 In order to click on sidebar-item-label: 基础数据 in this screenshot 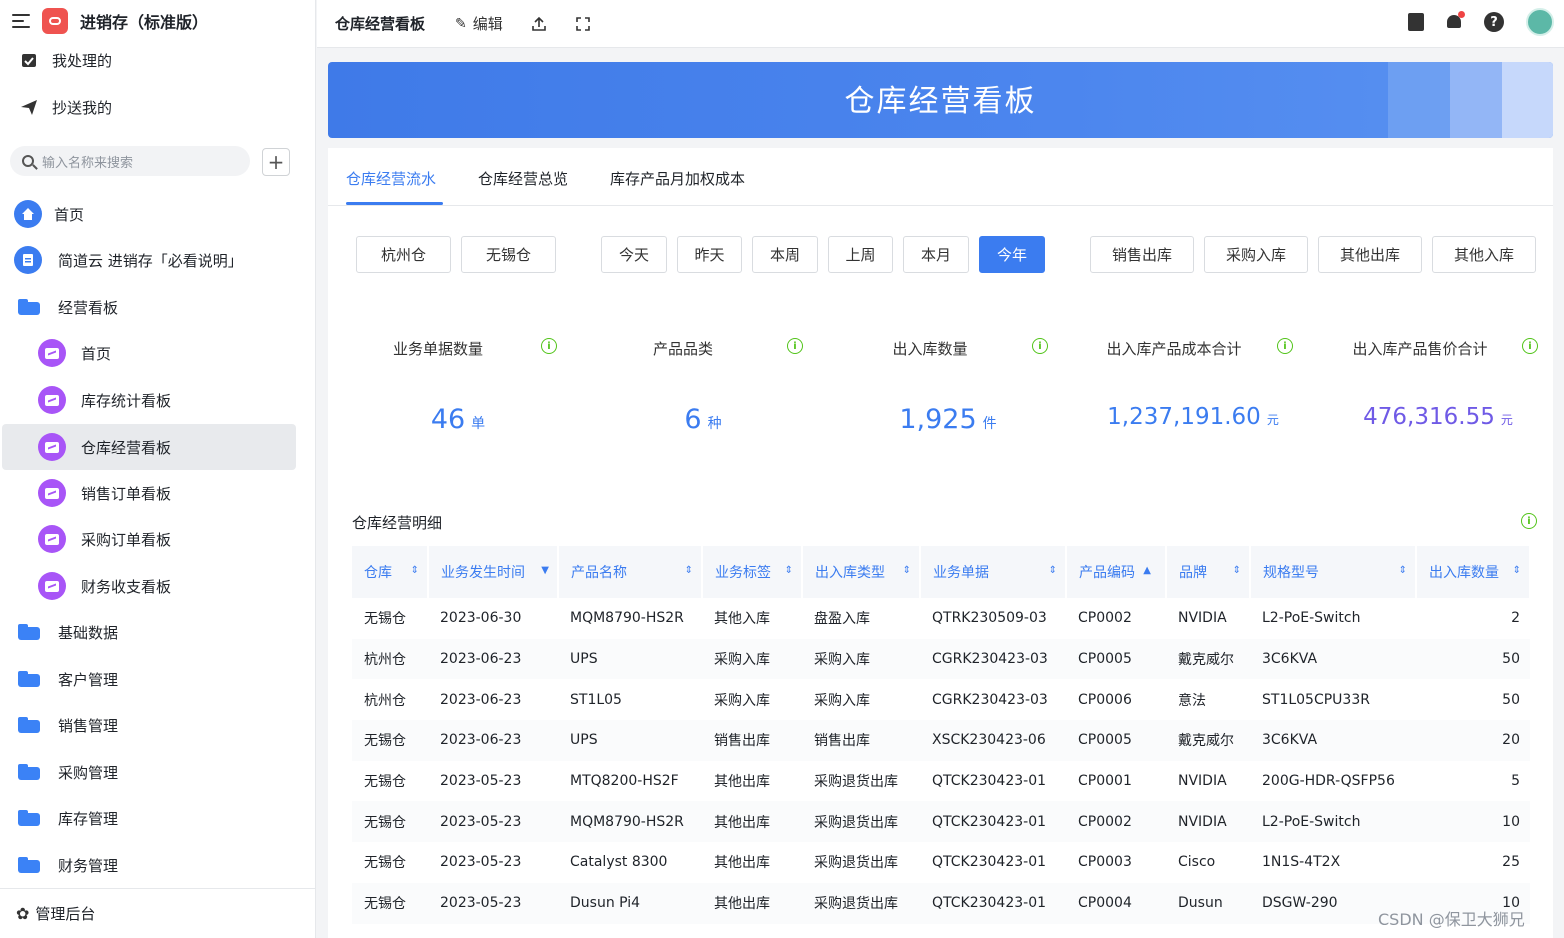, I will do `click(88, 632)`.